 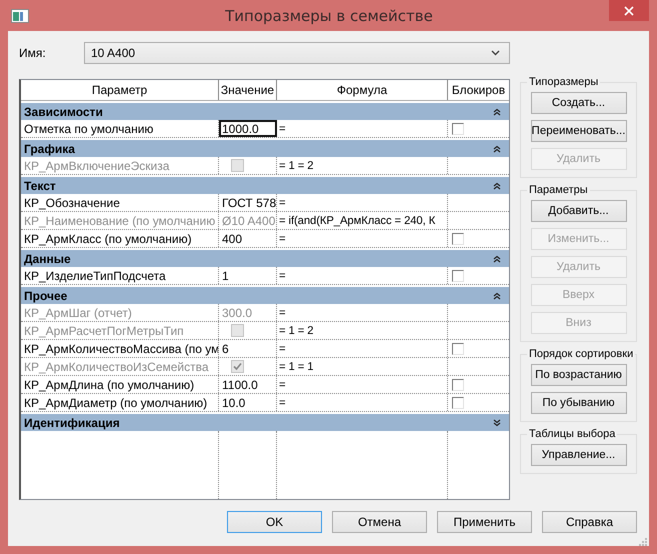 I want to click on formula-cell: = 1 = 1, so click(x=362, y=366).